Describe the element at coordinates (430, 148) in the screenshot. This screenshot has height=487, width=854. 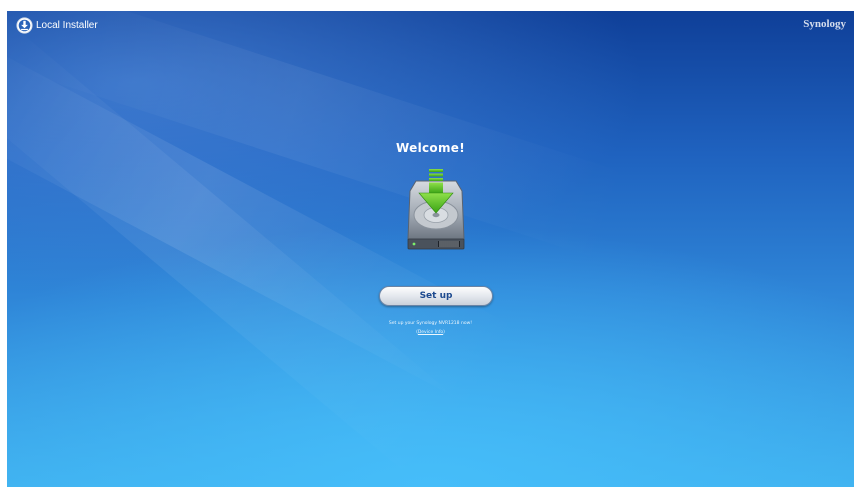
I see `welcome-heading: Welcome!` at that location.